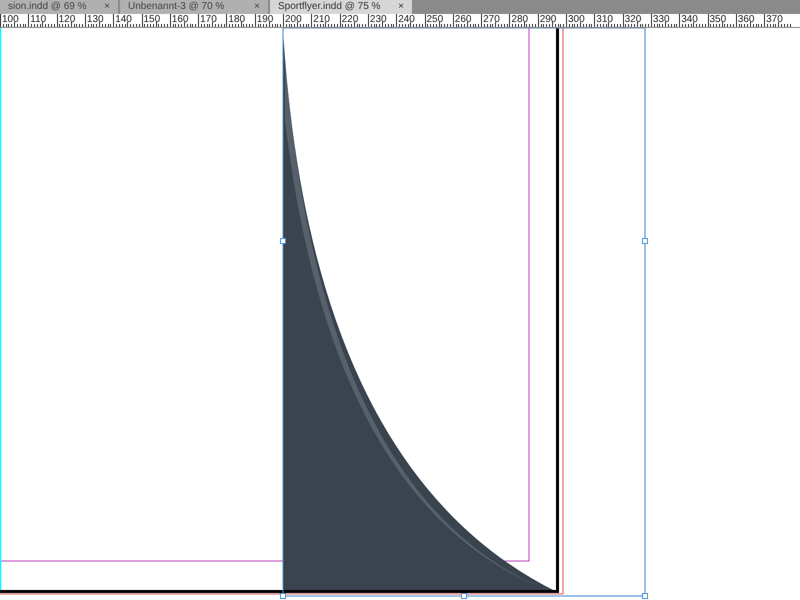 This screenshot has height=600, width=800. I want to click on ruler-label: 350, so click(718, 19).